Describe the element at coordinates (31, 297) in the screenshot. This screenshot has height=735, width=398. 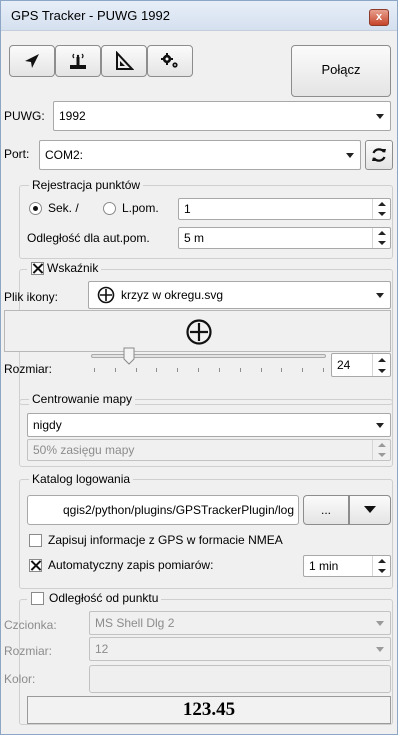
I see `icon-file-label: Plik ikony:` at that location.